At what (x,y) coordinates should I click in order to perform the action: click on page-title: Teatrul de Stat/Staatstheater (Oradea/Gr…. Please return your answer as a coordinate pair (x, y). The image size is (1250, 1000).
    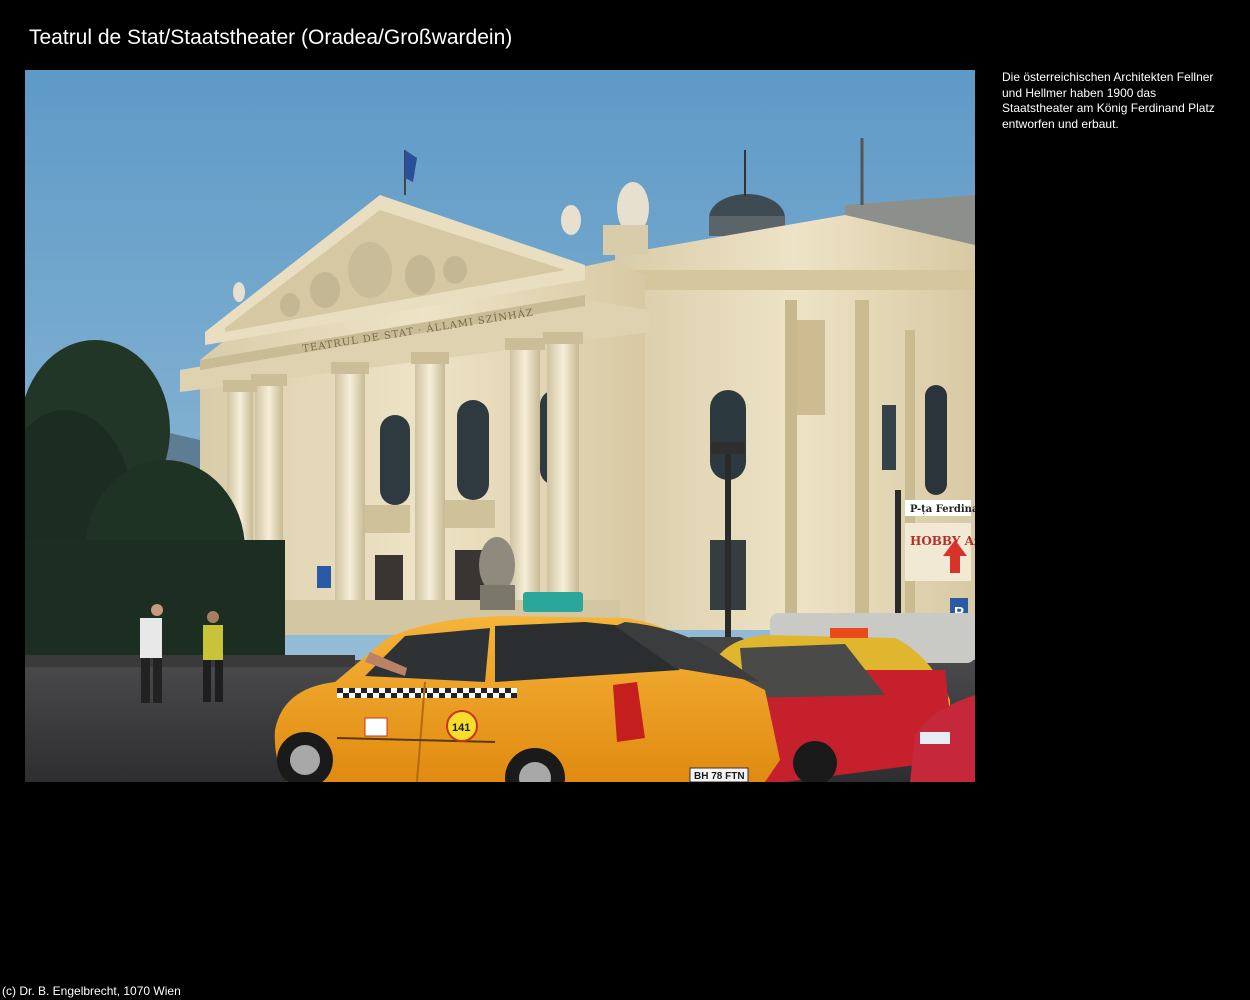
    Looking at the image, I should click on (271, 37).